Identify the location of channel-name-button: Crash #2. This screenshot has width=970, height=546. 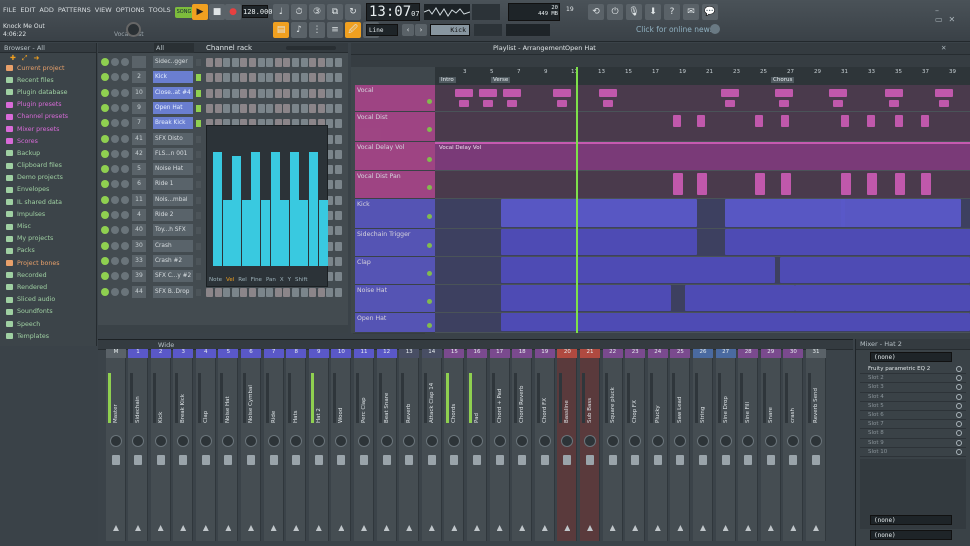
(173, 260).